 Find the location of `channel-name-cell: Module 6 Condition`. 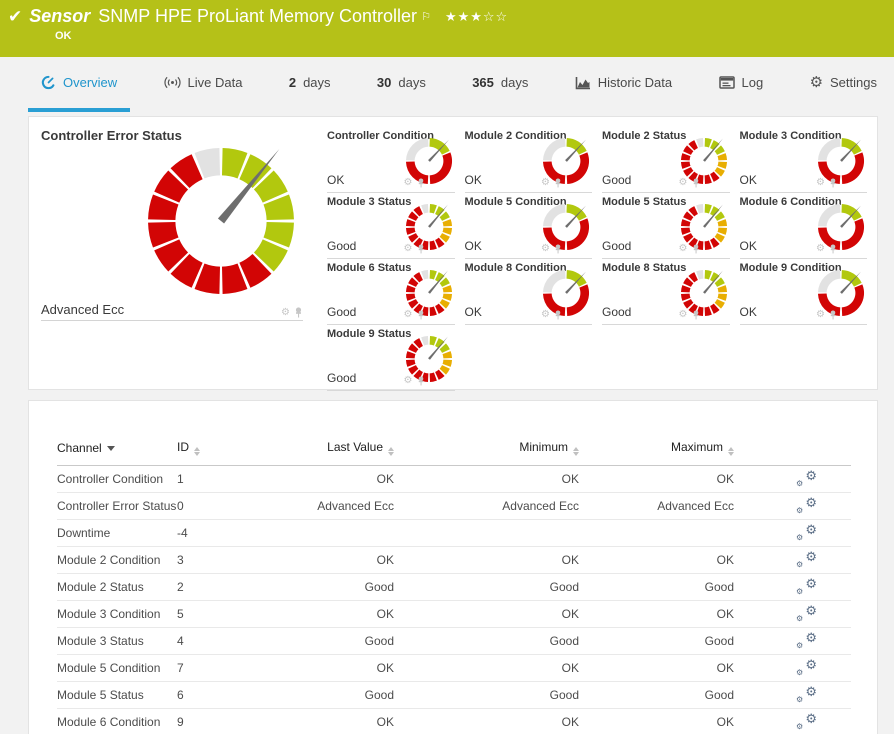

channel-name-cell: Module 6 Condition is located at coordinates (117, 721).